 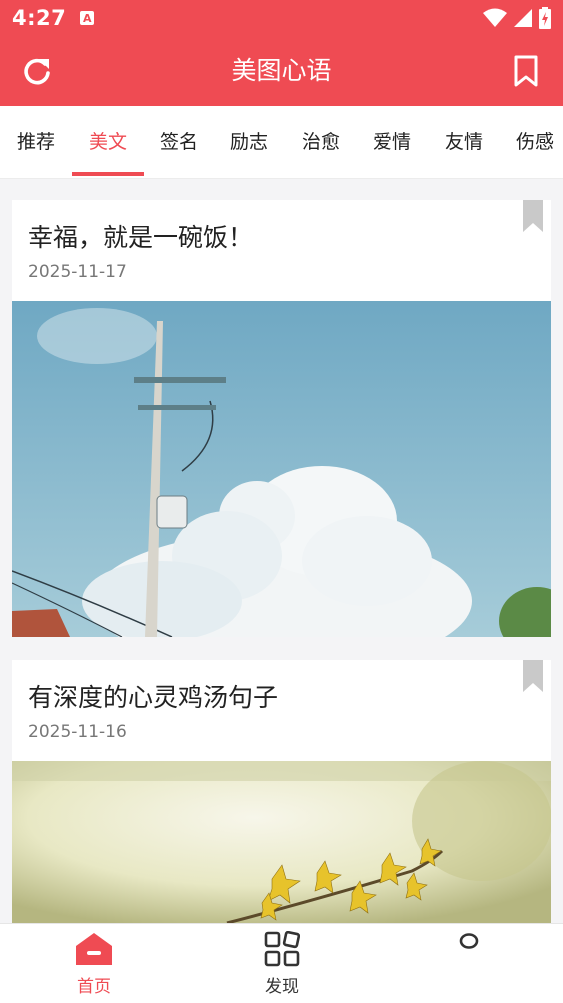 What do you see at coordinates (153, 697) in the screenshot?
I see `article-title: 有深度的心灵鸡汤句子` at bounding box center [153, 697].